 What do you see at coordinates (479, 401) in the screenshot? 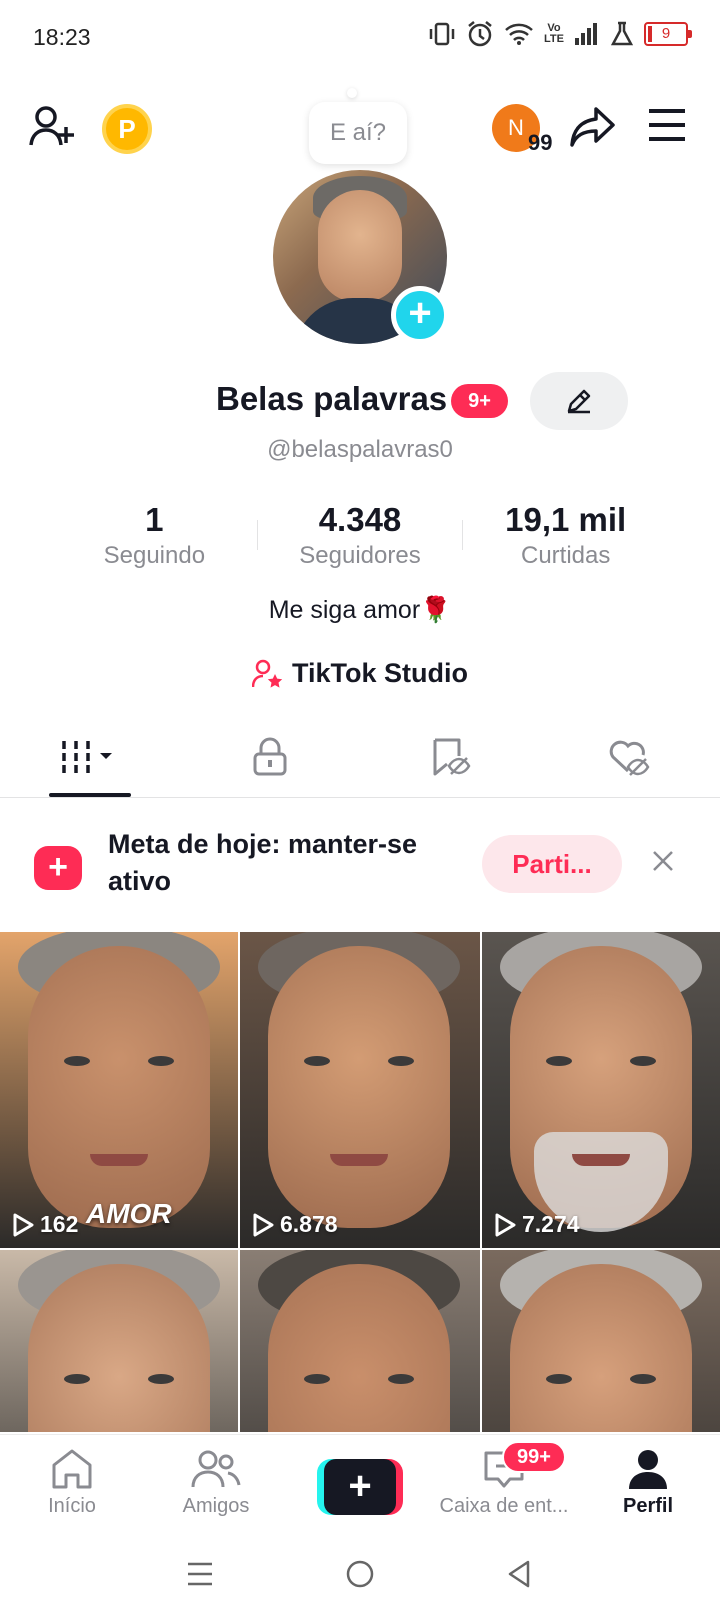
I see `name-badge: 9+` at bounding box center [479, 401].